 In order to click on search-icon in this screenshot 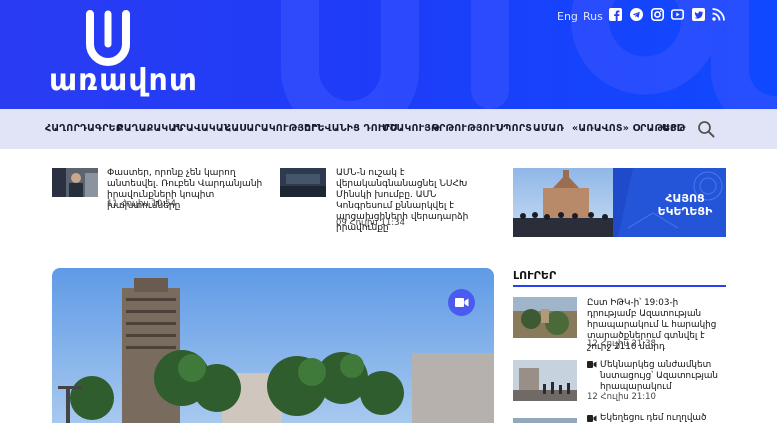, I will do `click(706, 129)`.